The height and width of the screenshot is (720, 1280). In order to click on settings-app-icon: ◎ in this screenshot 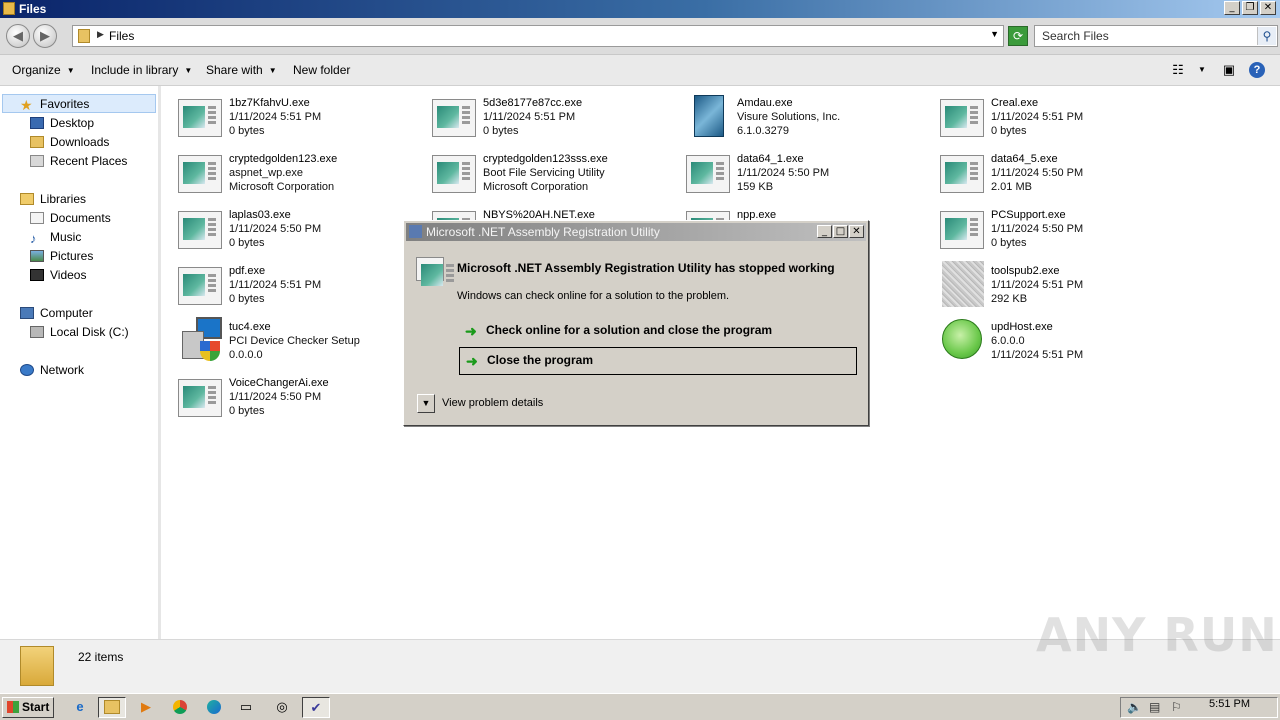, I will do `click(282, 707)`.